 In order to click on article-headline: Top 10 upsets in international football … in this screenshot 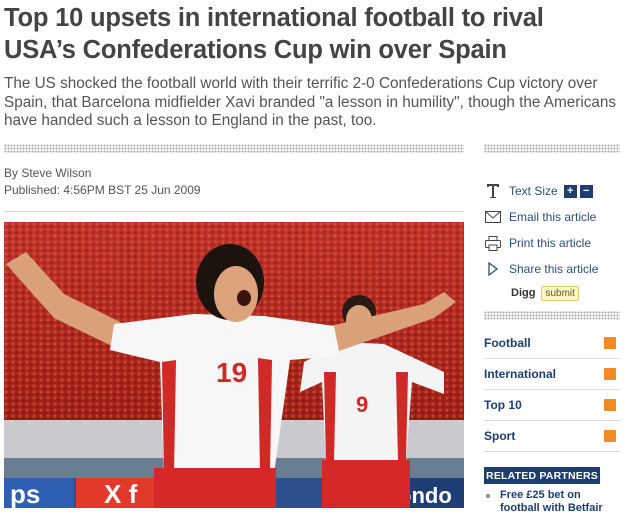, I will do `click(274, 34)`.